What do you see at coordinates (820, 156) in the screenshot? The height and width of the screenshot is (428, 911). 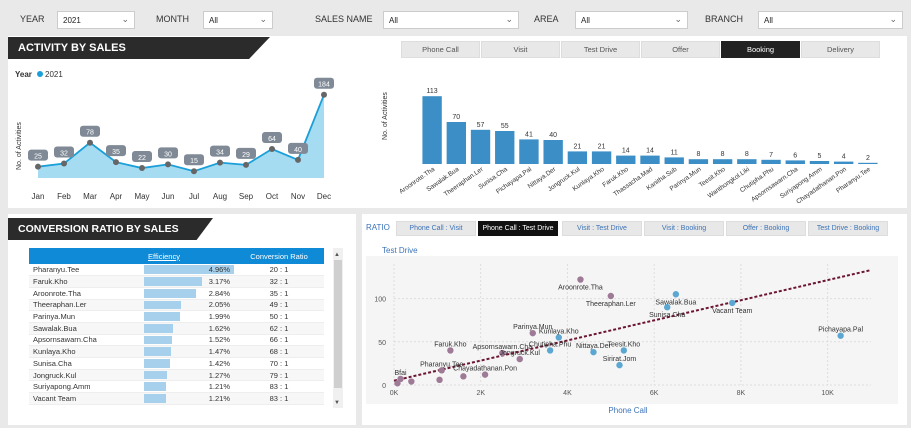 I see `bar-value-label: 5` at bounding box center [820, 156].